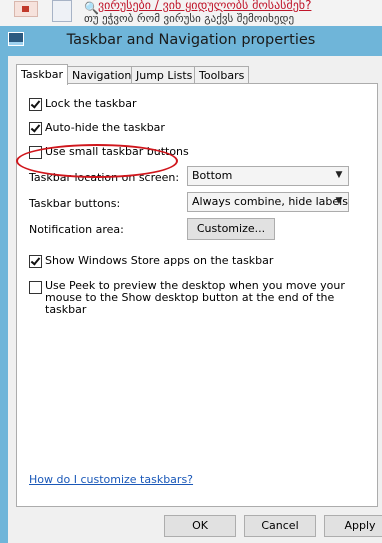 This screenshot has height=543, width=382. I want to click on taskbar-buttons-label: Taskbar buttons:, so click(75, 203).